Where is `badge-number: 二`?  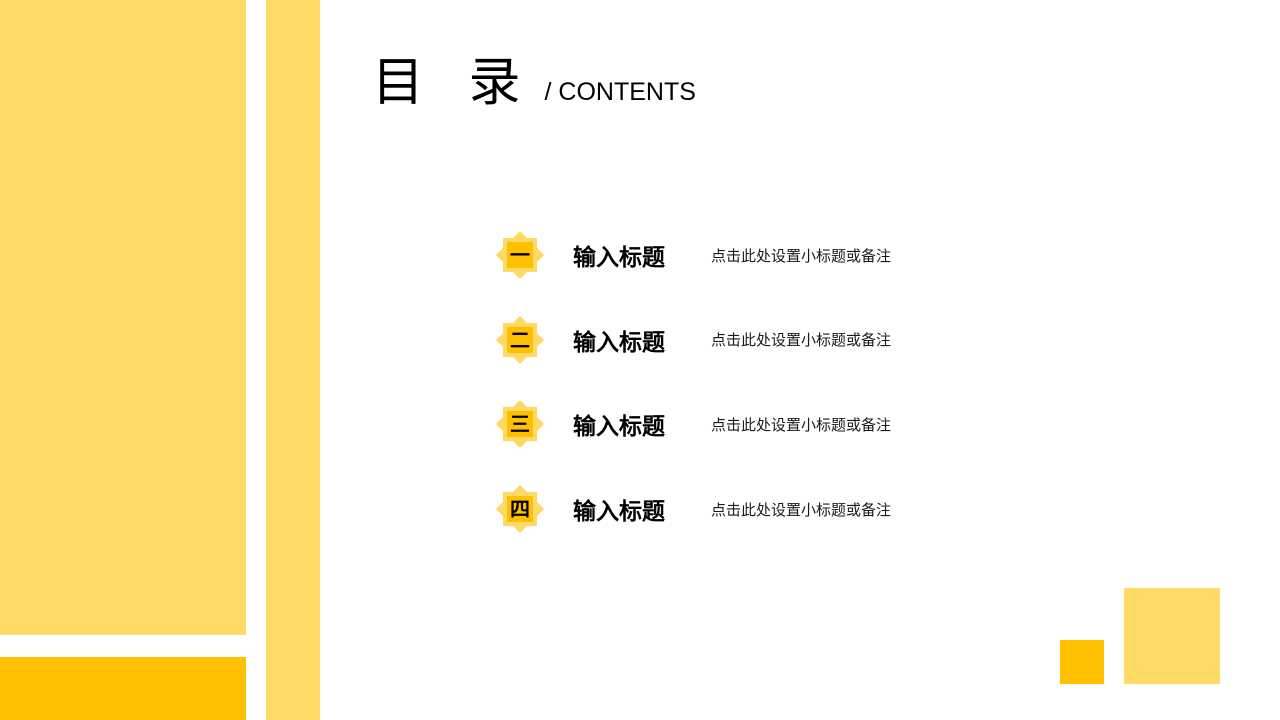 badge-number: 二 is located at coordinates (520, 339).